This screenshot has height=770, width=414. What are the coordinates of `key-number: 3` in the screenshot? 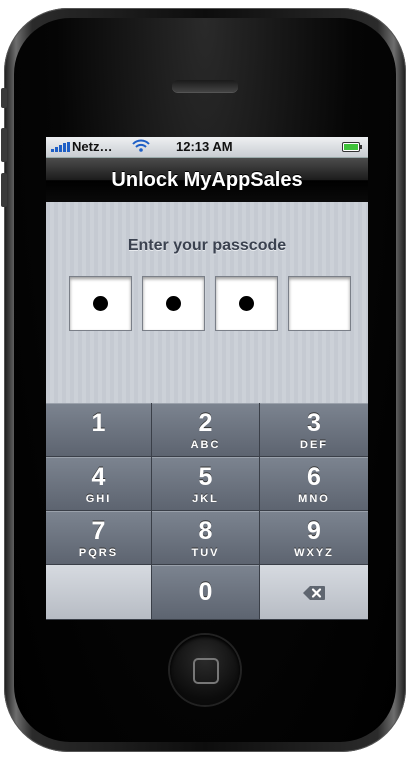 It's located at (314, 423).